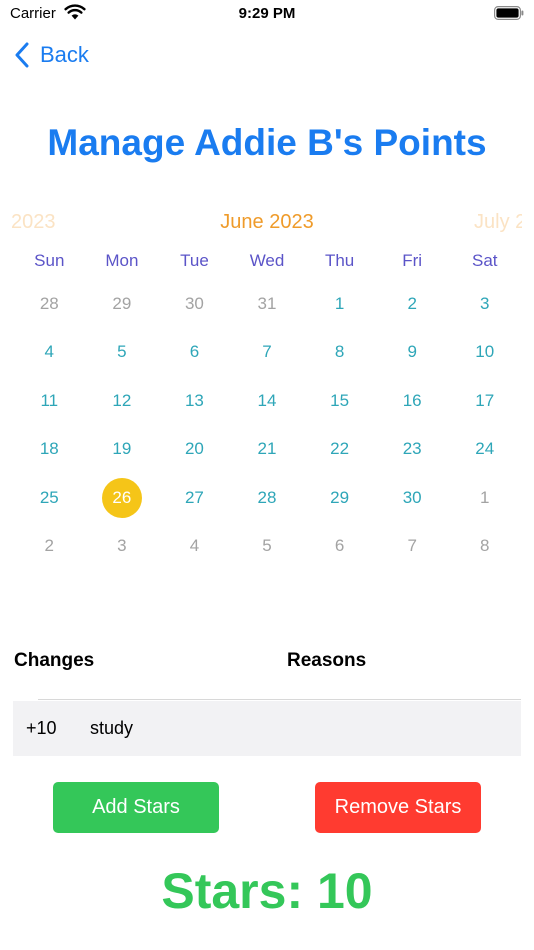 This screenshot has width=534, height=950. I want to click on calendar-day-number: 20, so click(194, 449).